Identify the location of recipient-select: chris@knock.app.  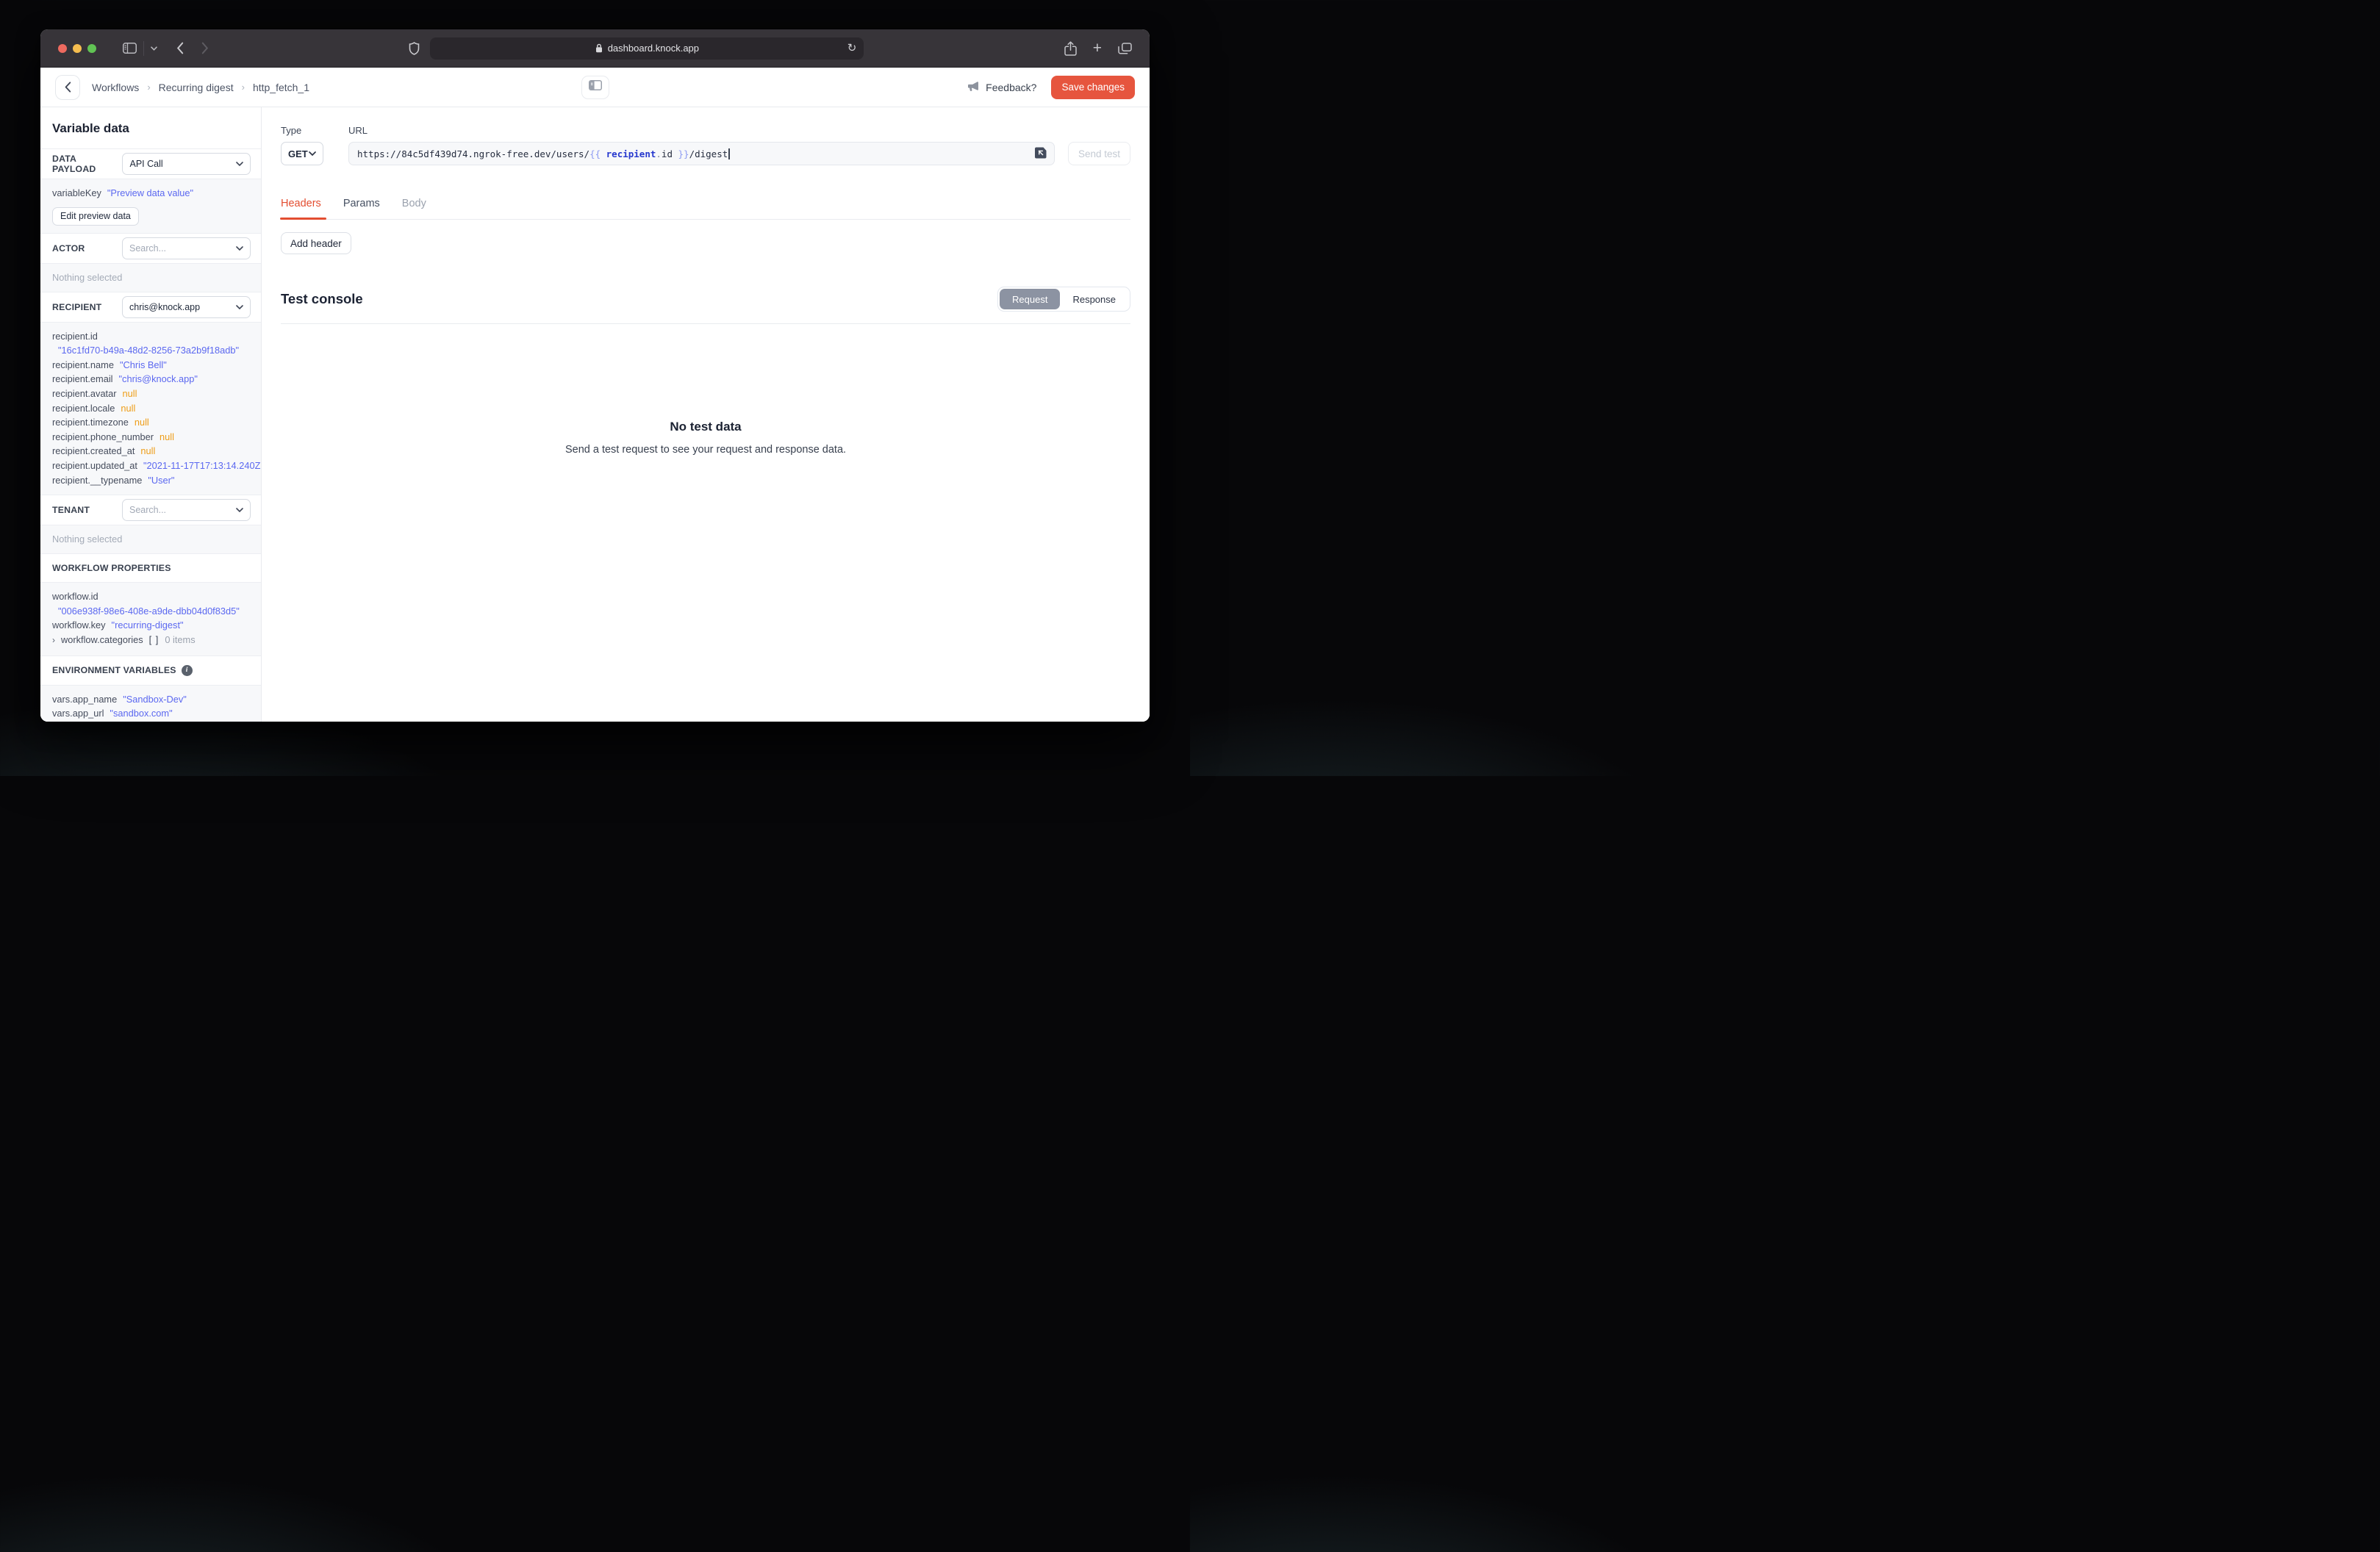
(186, 307).